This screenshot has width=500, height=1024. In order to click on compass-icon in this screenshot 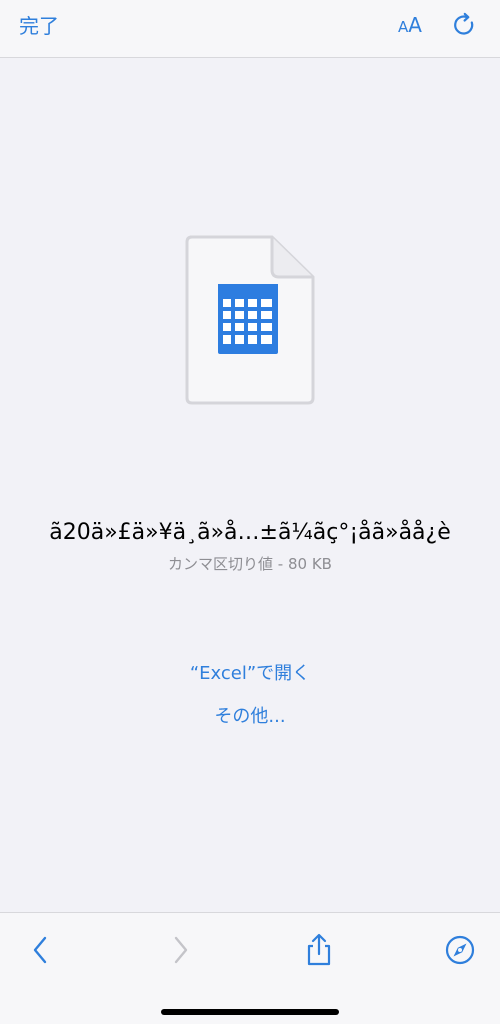, I will do `click(460, 950)`.